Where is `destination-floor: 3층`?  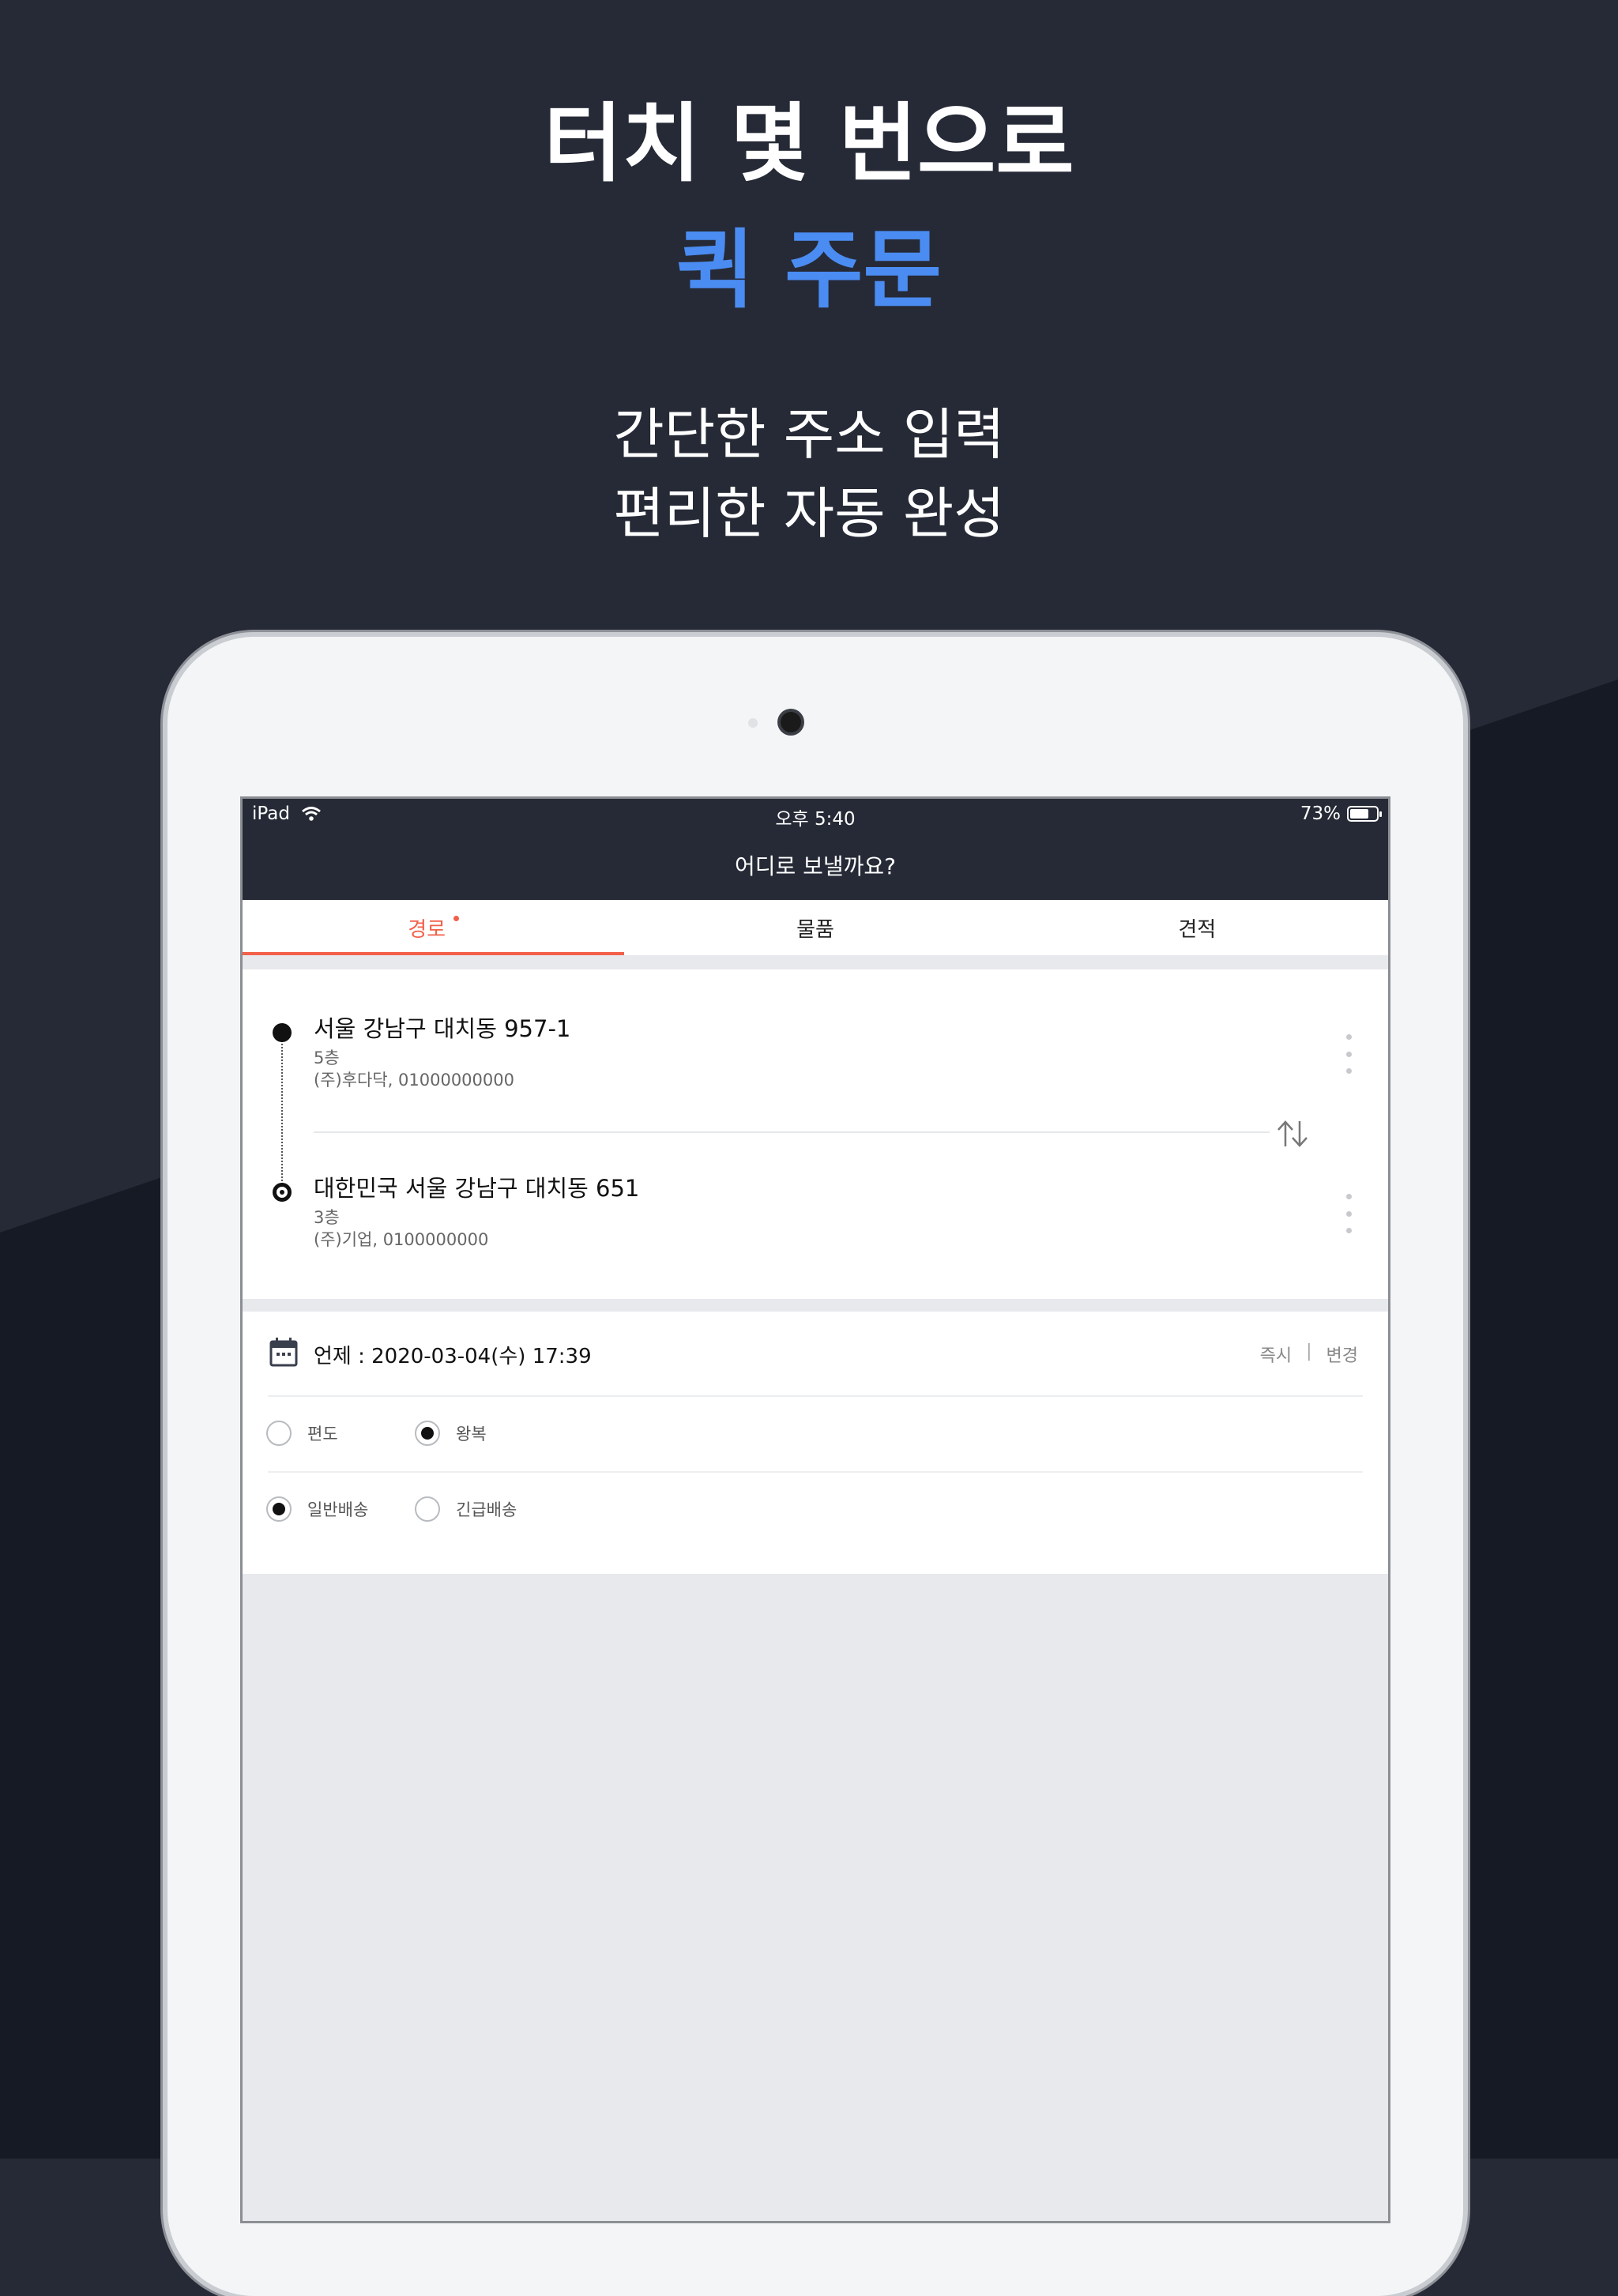 destination-floor: 3층 is located at coordinates (327, 1218).